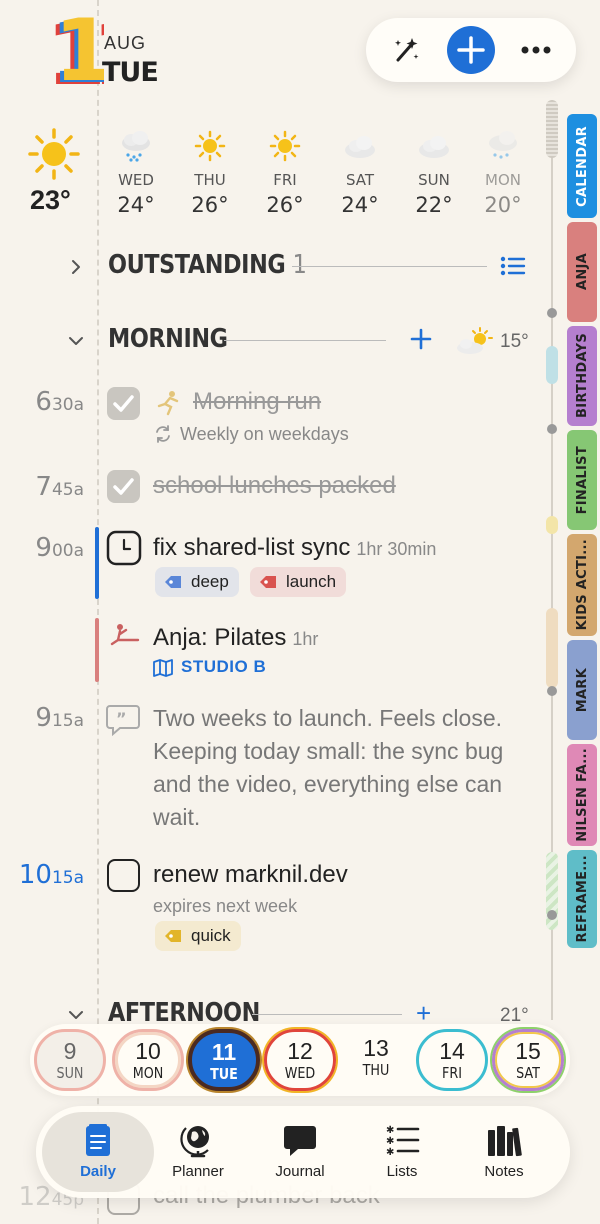  I want to click on date-mon-10: 10 MON, so click(148, 1060).